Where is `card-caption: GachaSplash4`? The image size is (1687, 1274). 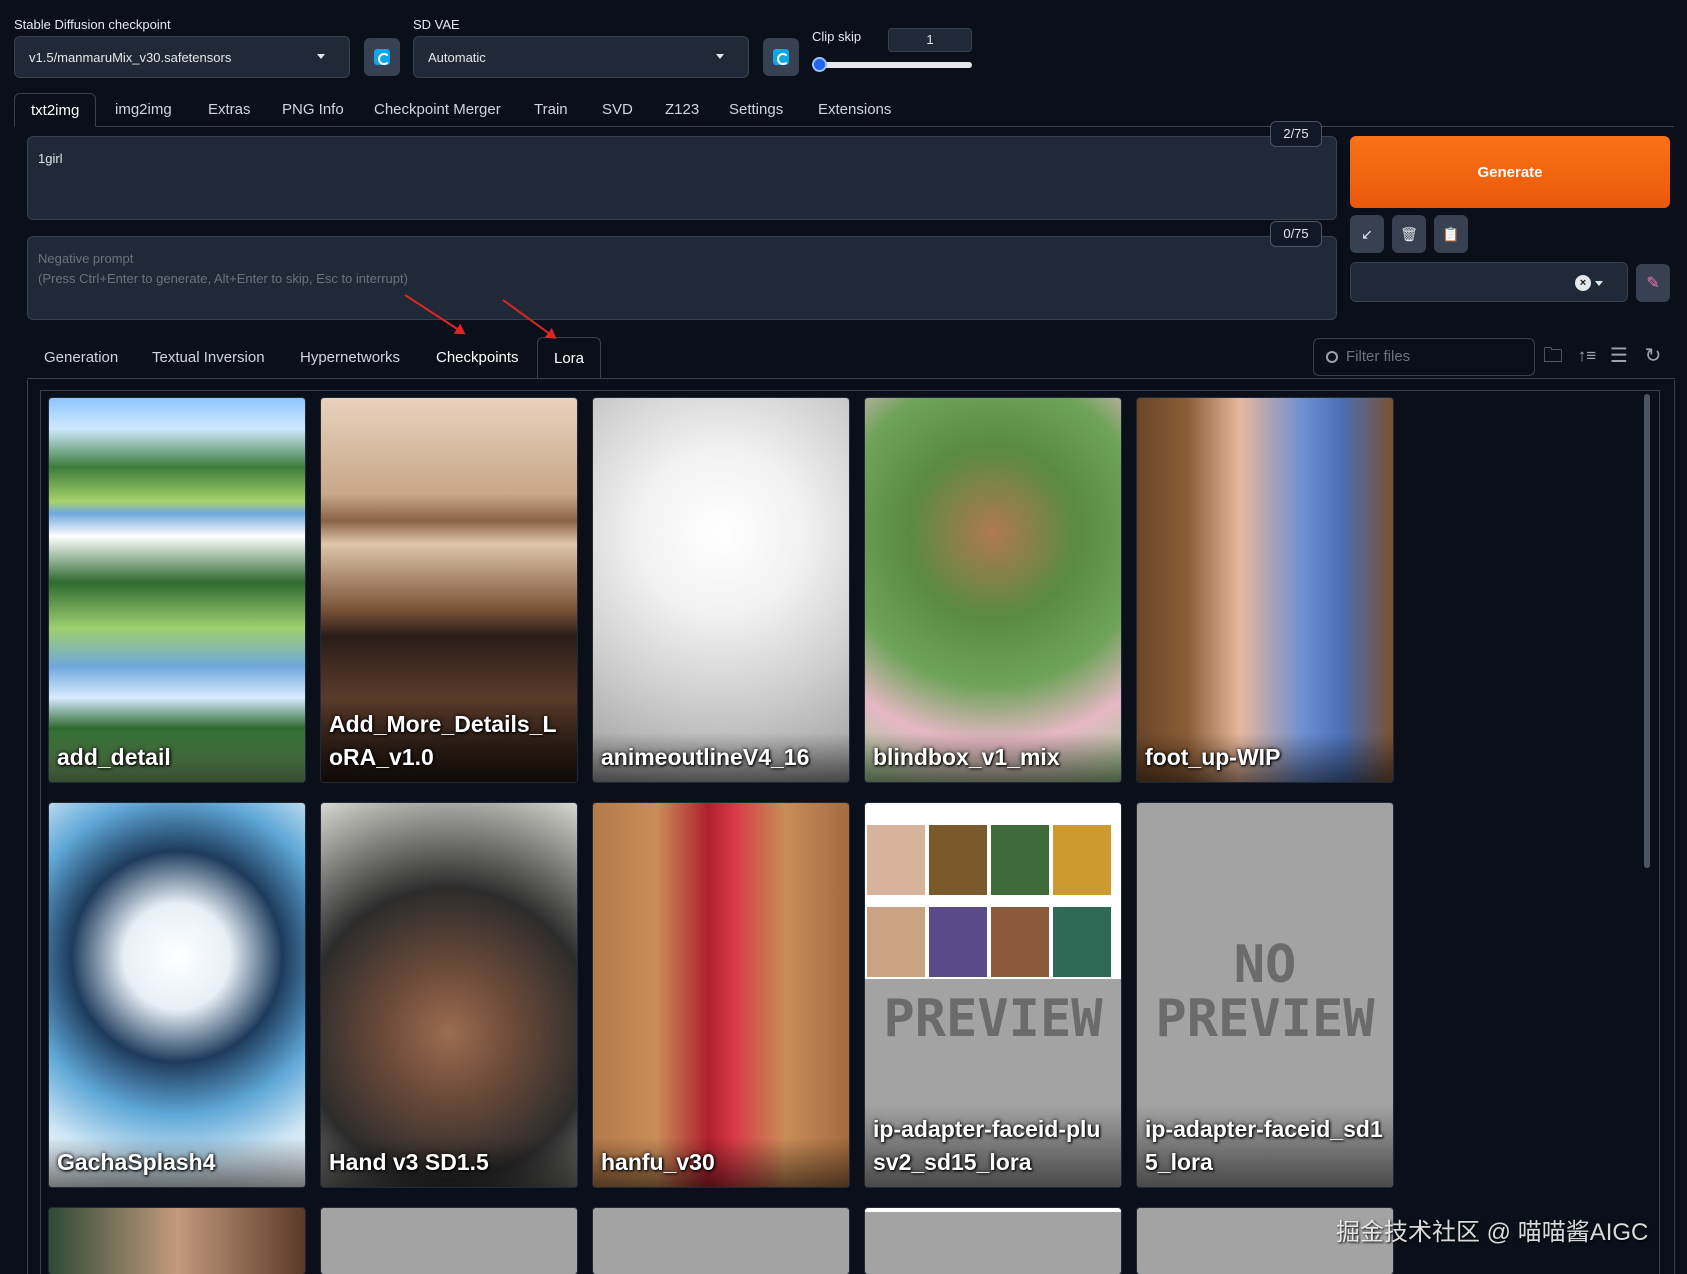 card-caption: GachaSplash4 is located at coordinates (177, 1162).